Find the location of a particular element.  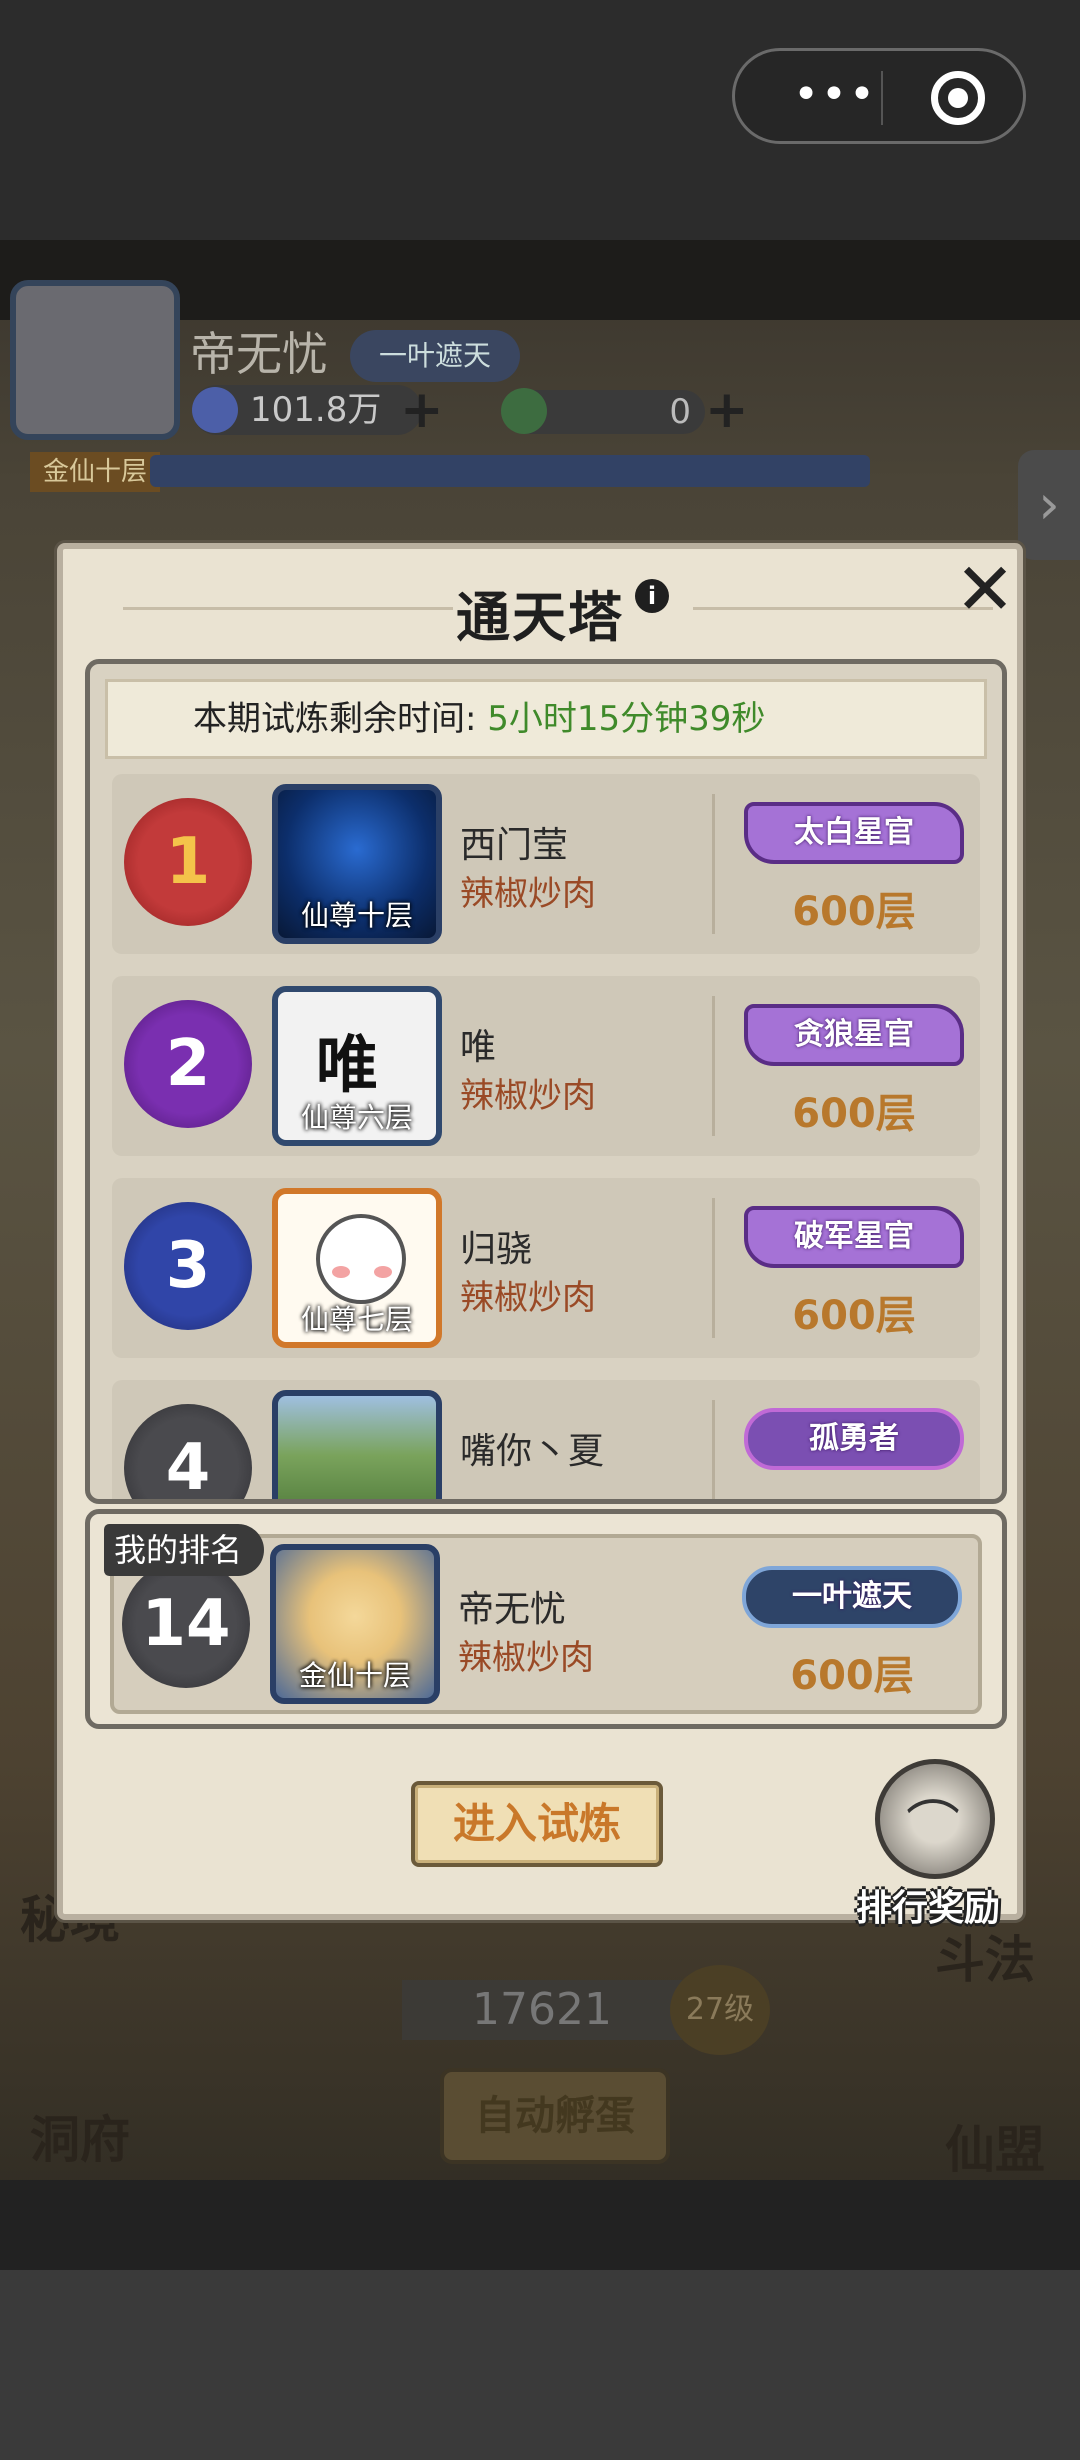

background-bottom-border is located at coordinates (540, 2225).